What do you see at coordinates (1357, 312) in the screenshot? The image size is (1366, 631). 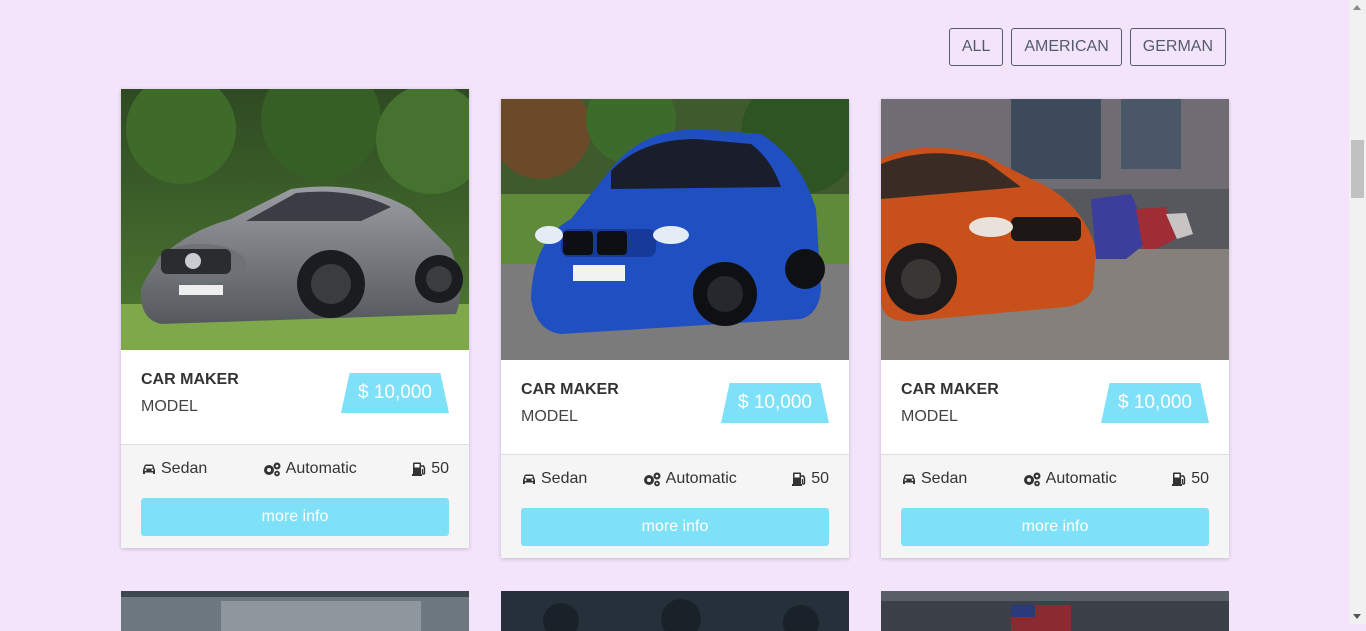 I see `vertical-scrollbar` at bounding box center [1357, 312].